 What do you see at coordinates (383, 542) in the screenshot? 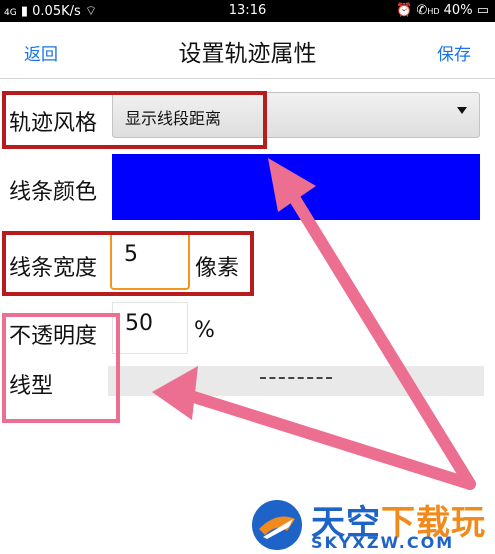
I see `watermark-subtitle: SKYXZW.COM` at bounding box center [383, 542].